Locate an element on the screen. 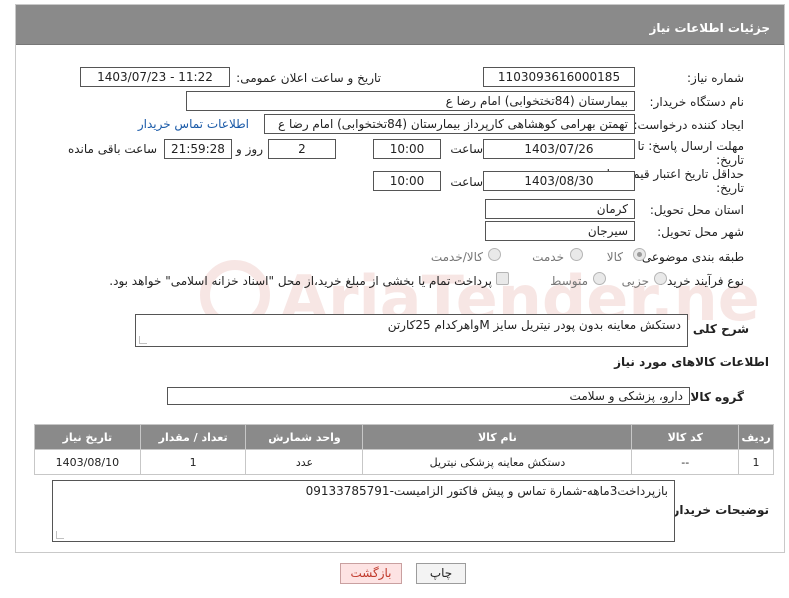 Image resolution: width=789 pixels, height=598 pixels. announce-field: 1403/07/23 - 11:22 is located at coordinates (155, 77).